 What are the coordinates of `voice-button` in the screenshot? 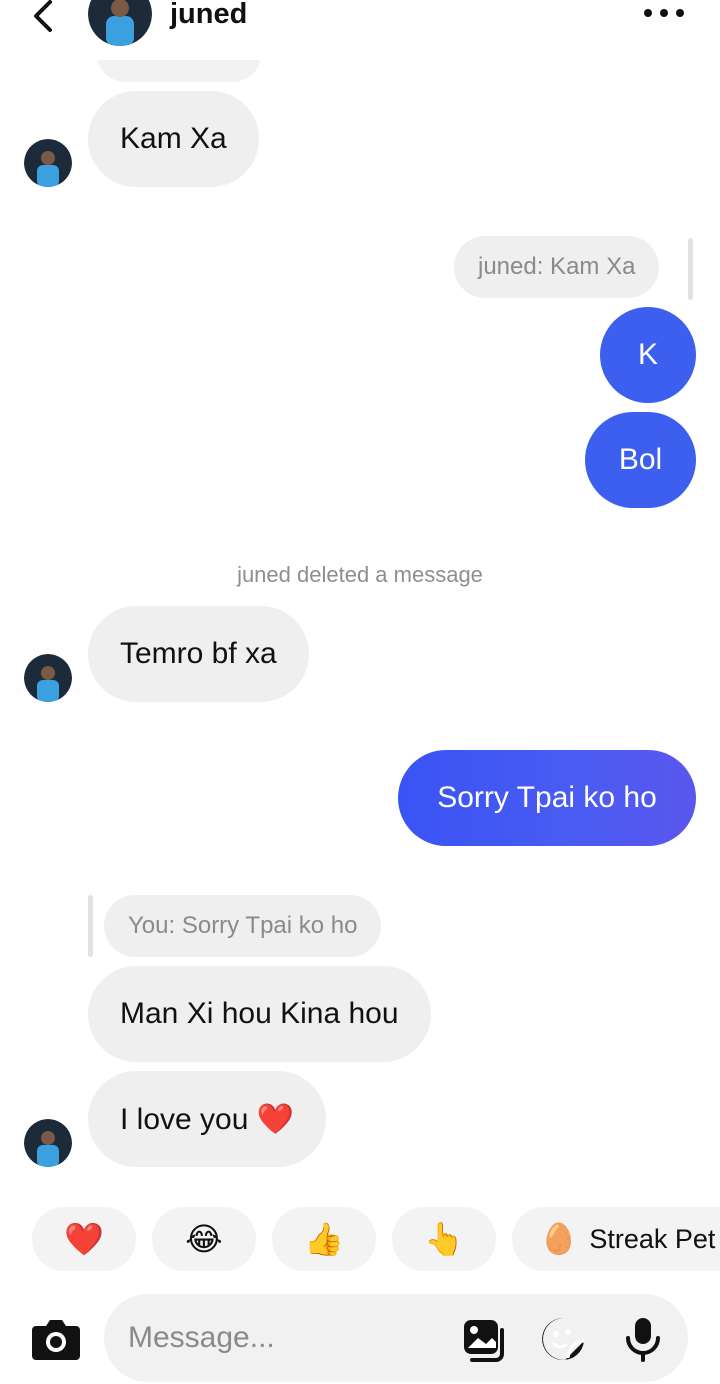 It's located at (643, 1339).